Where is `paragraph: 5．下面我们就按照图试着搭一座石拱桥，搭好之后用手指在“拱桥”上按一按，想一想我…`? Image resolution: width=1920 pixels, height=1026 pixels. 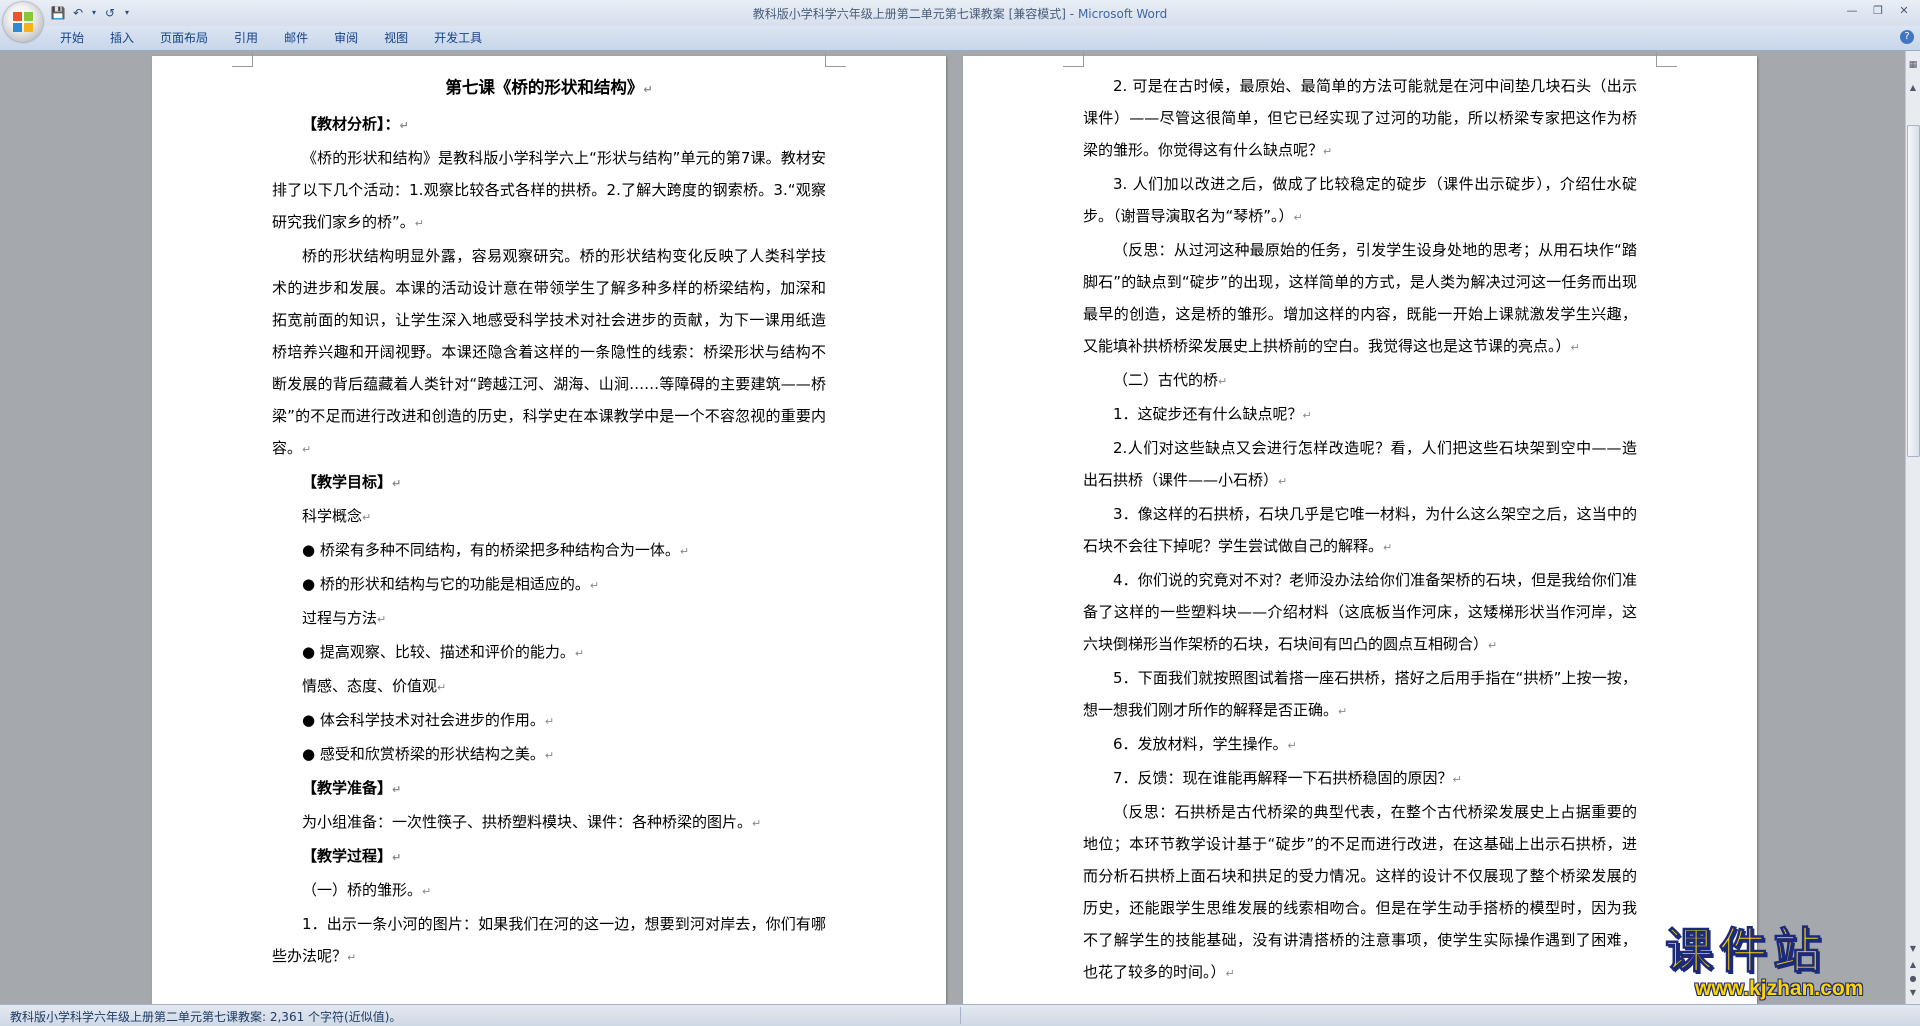
paragraph: 5．下面我们就按照图试着搭一座石拱桥，搭好之后用手指在“拱桥”上按一按，想一想我… is located at coordinates (1360, 694).